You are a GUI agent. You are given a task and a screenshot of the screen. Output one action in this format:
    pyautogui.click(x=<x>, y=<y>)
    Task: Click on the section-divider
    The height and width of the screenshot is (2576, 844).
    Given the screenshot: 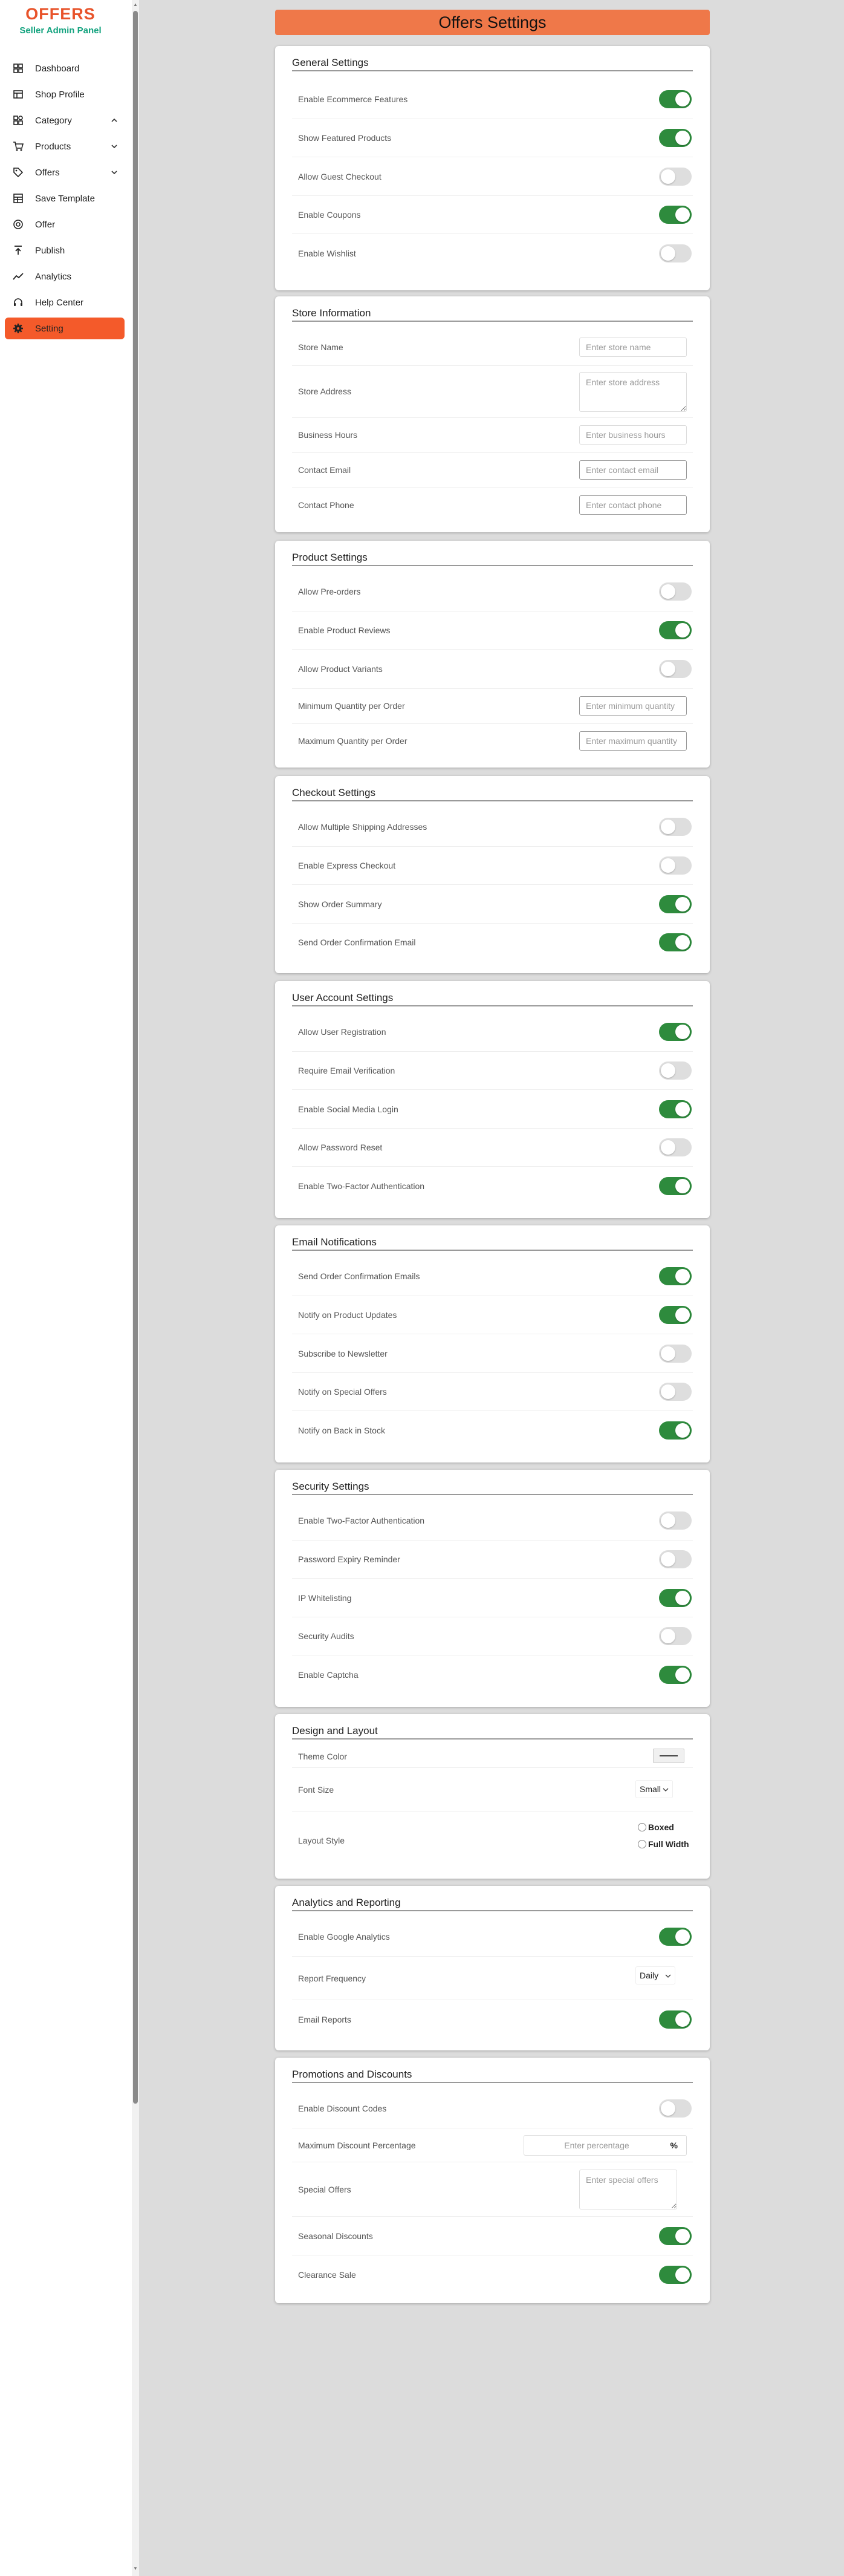 What is the action you would take?
    pyautogui.click(x=493, y=2082)
    